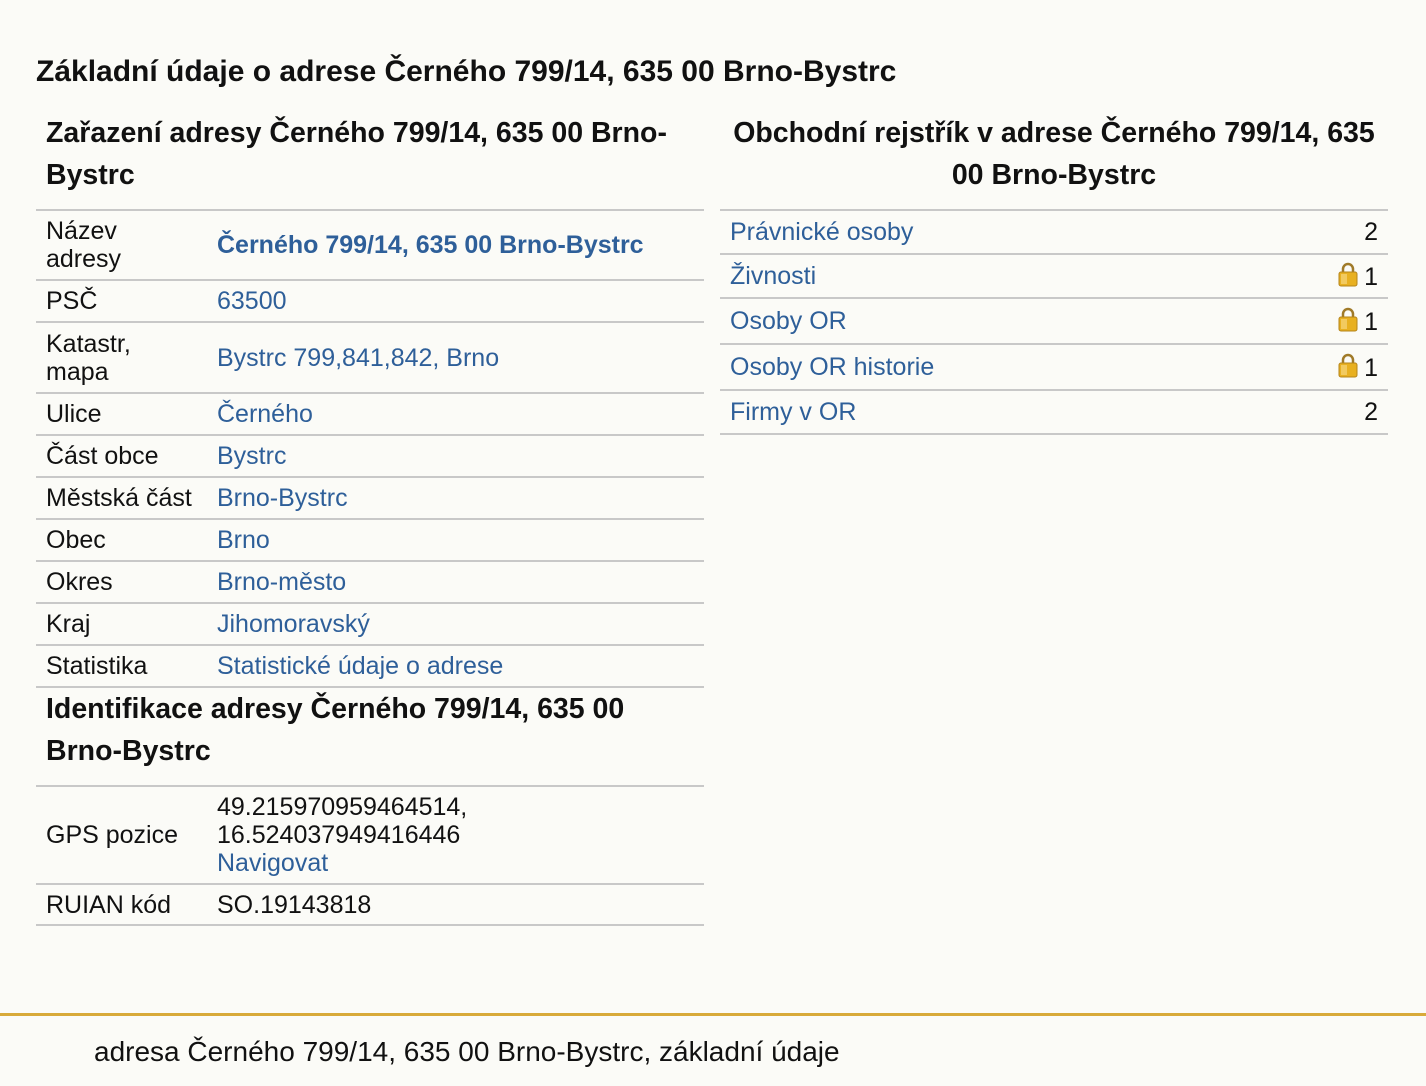 This screenshot has width=1426, height=1086. I want to click on table-row: Katastr, mapa Bystrc 799,841,842, Brno, so click(370, 358).